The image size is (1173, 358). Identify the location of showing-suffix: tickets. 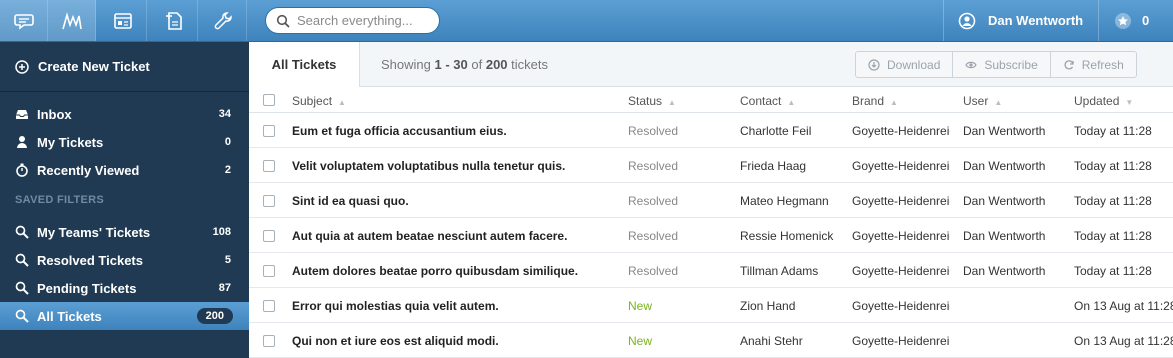
(530, 64).